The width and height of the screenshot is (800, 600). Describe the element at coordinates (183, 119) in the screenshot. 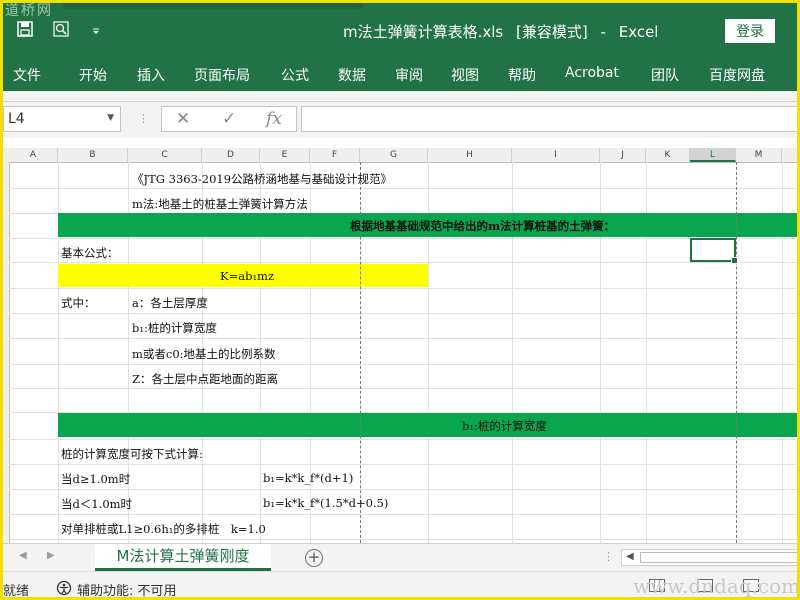

I see `cancel-icon: ✕` at that location.